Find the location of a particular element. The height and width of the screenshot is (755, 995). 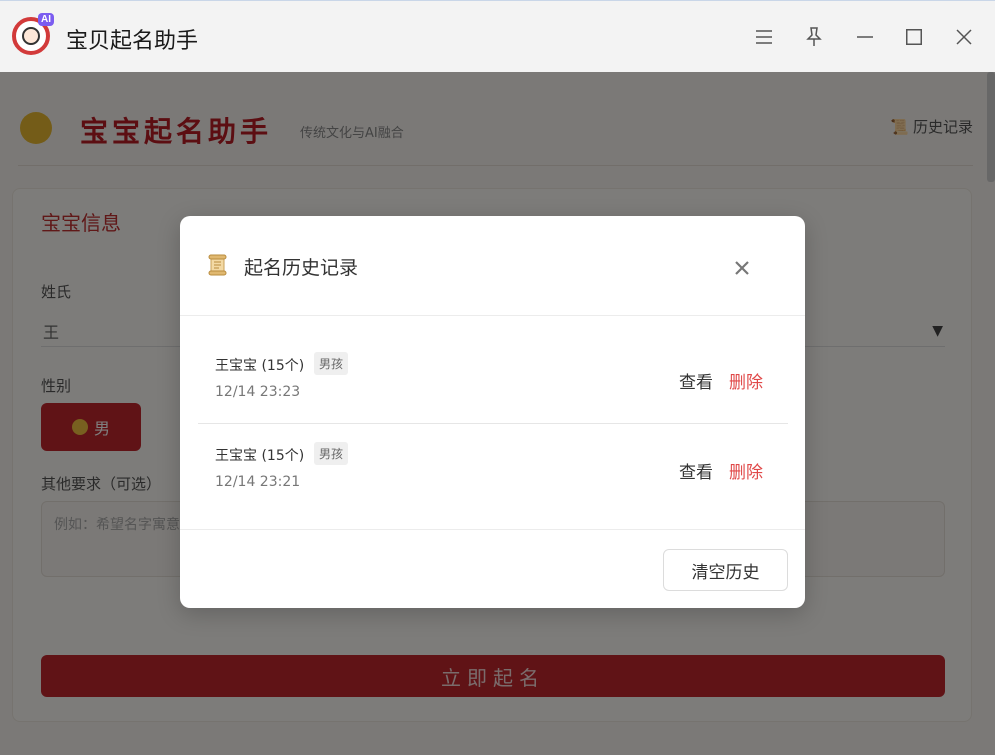

dialog-title: 起名历史记录 is located at coordinates (301, 268).